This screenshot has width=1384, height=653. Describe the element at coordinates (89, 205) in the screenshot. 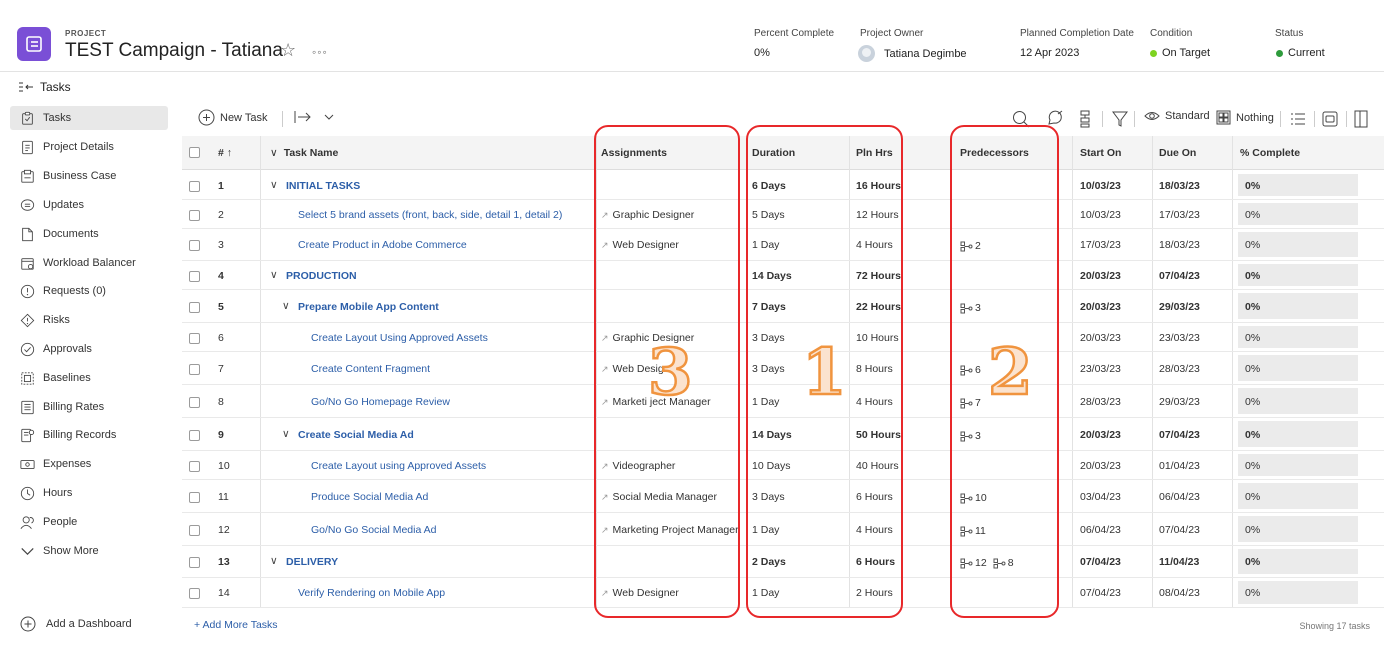

I see `sidebar-item-updates: Updates` at that location.